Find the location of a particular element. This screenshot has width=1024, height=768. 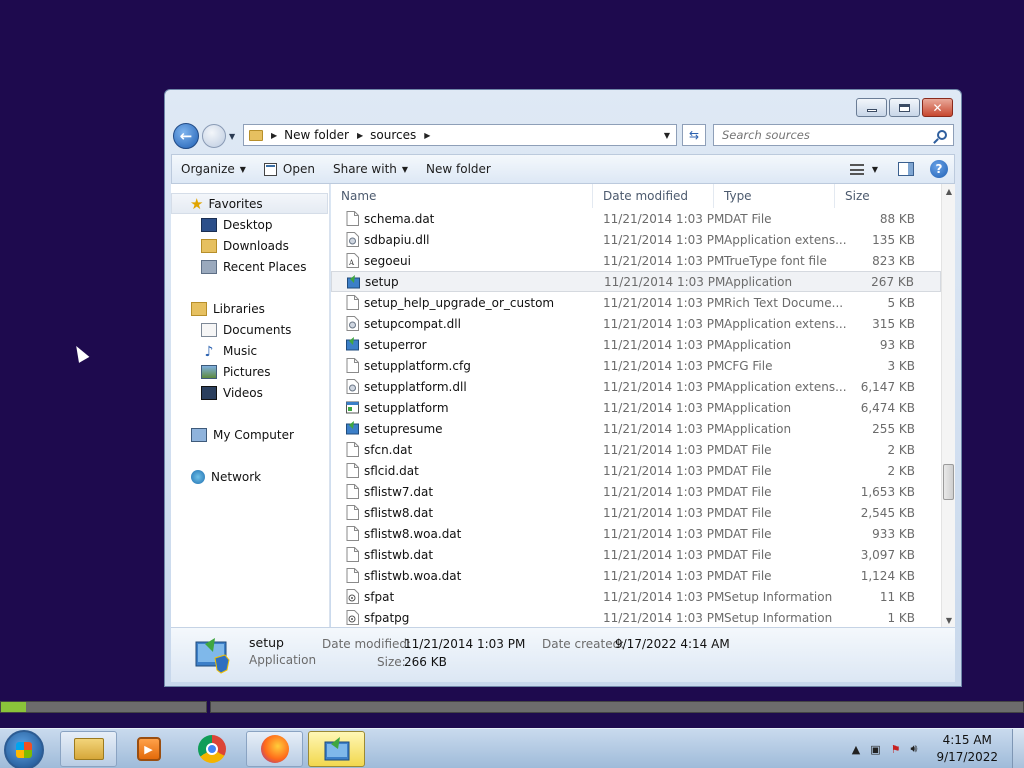

address-bar: ▶ New folder ▶ sources ▶ ▼ is located at coordinates (460, 135).